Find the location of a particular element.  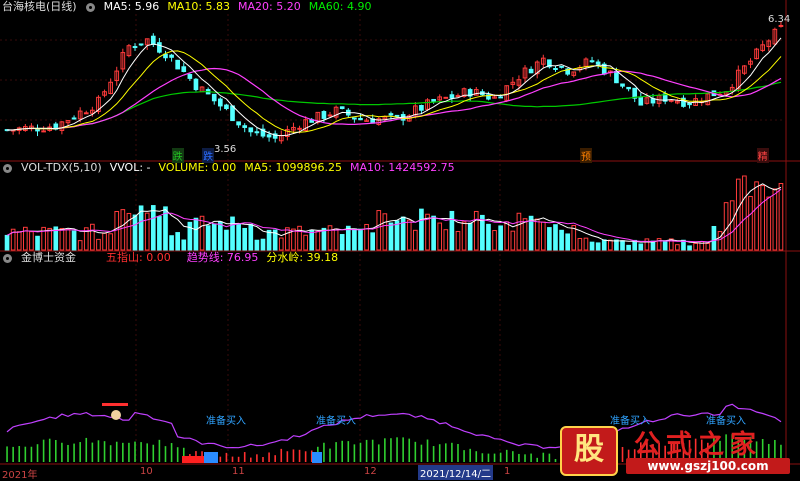

vol-ma10-label: MA10: 1424592.75 is located at coordinates (402, 167).